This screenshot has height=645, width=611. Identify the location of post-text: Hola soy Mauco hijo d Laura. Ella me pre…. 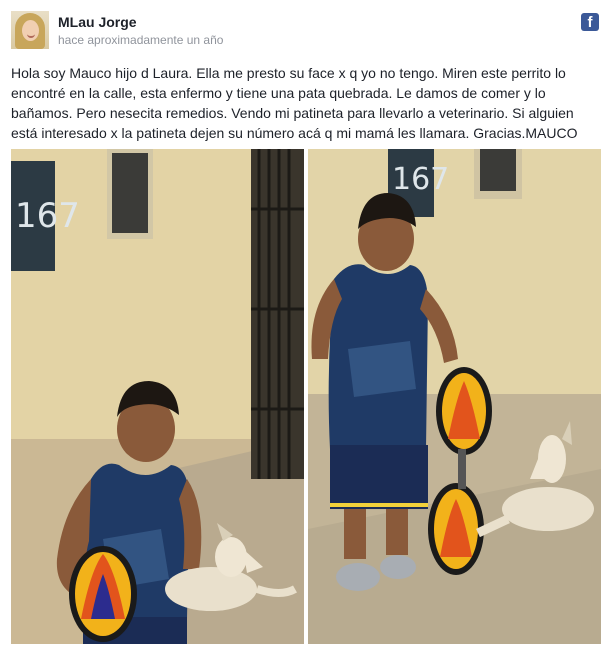
(294, 103).